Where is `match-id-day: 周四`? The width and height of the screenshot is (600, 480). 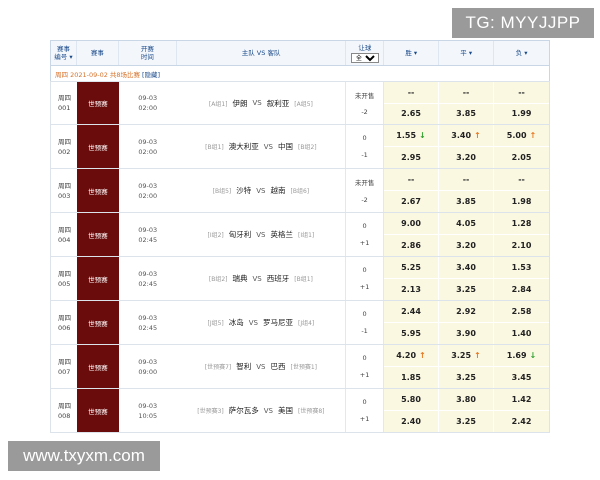 match-id-day: 周四 is located at coordinates (64, 229).